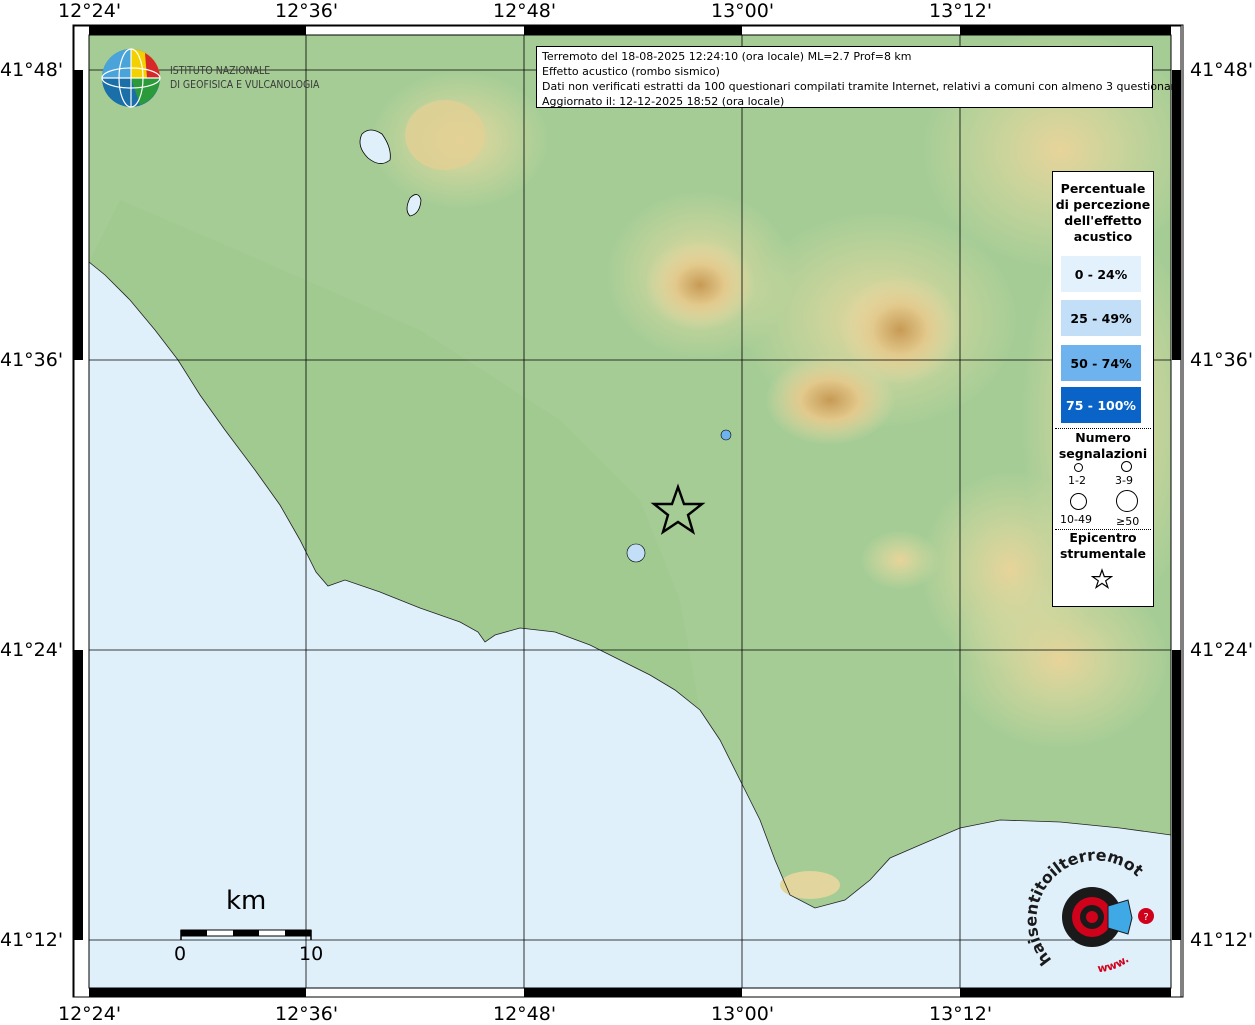 This screenshot has height=1025, width=1255. Describe the element at coordinates (1078, 467) in the screenshot. I see `count-symbol-small` at that location.